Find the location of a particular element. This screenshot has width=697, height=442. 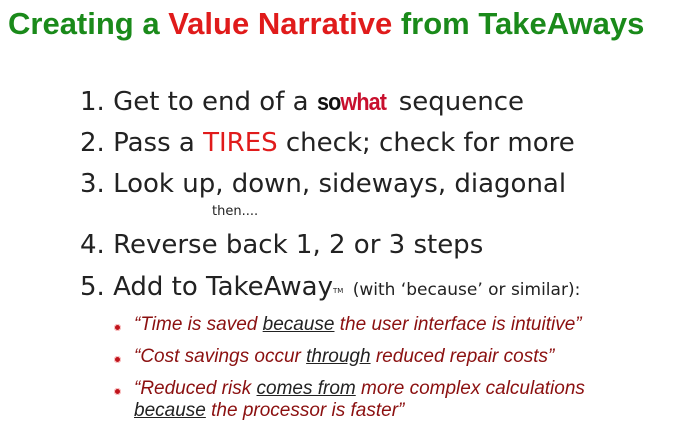

step-1-number: 1. is located at coordinates (92, 102).